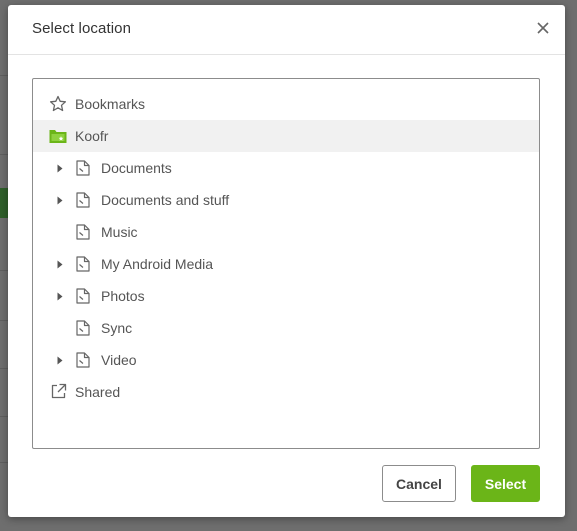  Describe the element at coordinates (58, 391) in the screenshot. I see `external-link-icon` at that location.